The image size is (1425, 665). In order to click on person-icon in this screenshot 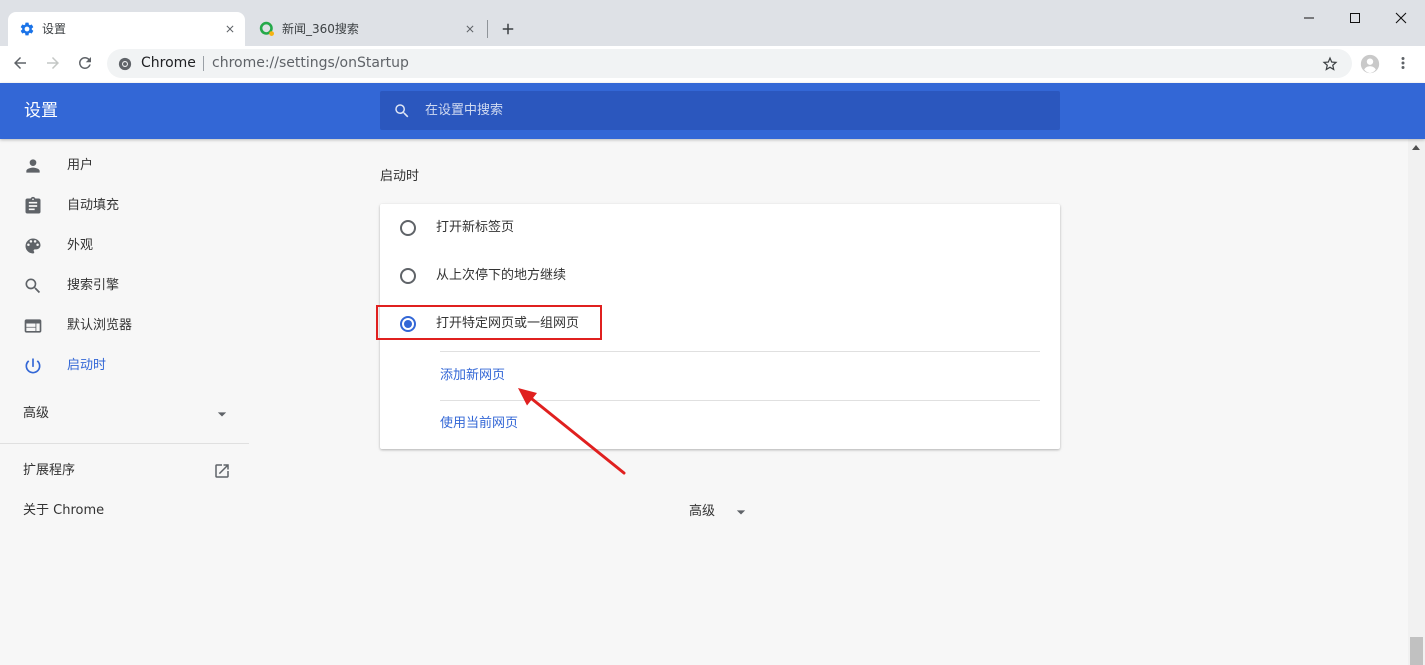, I will do `click(33, 166)`.